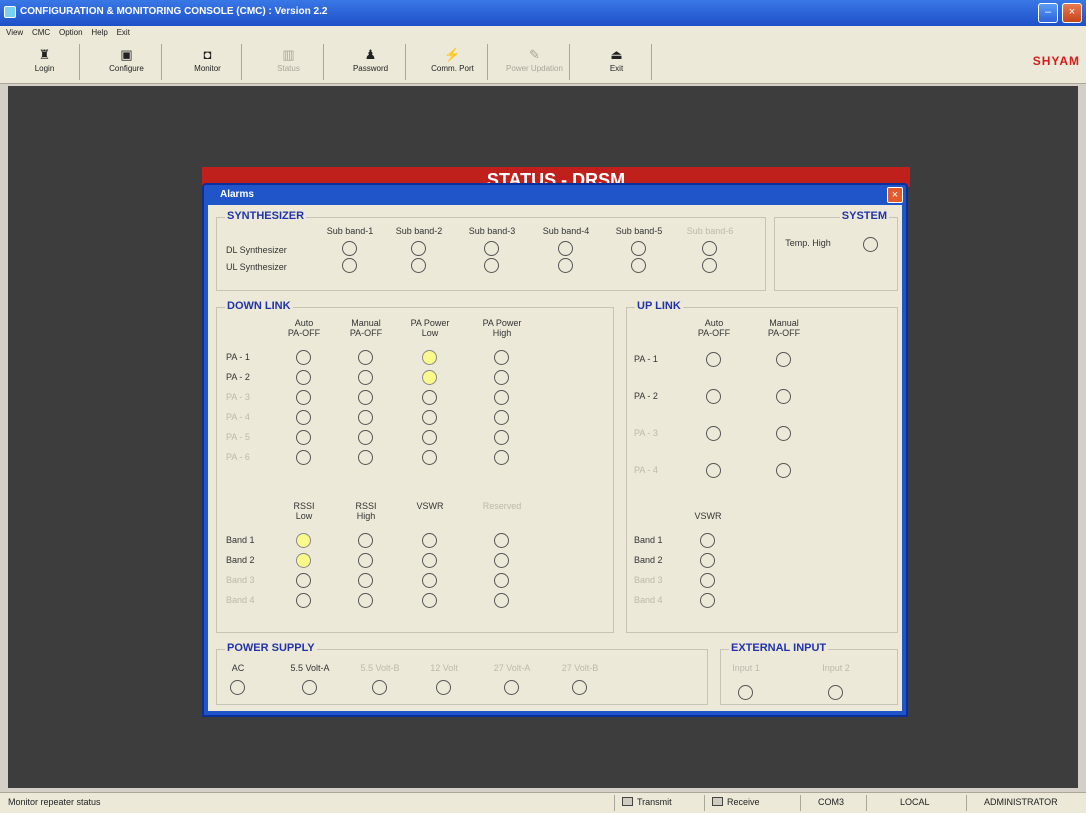 Image resolution: width=1086 pixels, height=813 pixels. What do you see at coordinates (380, 668) in the screenshot?
I see `power-supply-label: 5.5 Volt-B` at bounding box center [380, 668].